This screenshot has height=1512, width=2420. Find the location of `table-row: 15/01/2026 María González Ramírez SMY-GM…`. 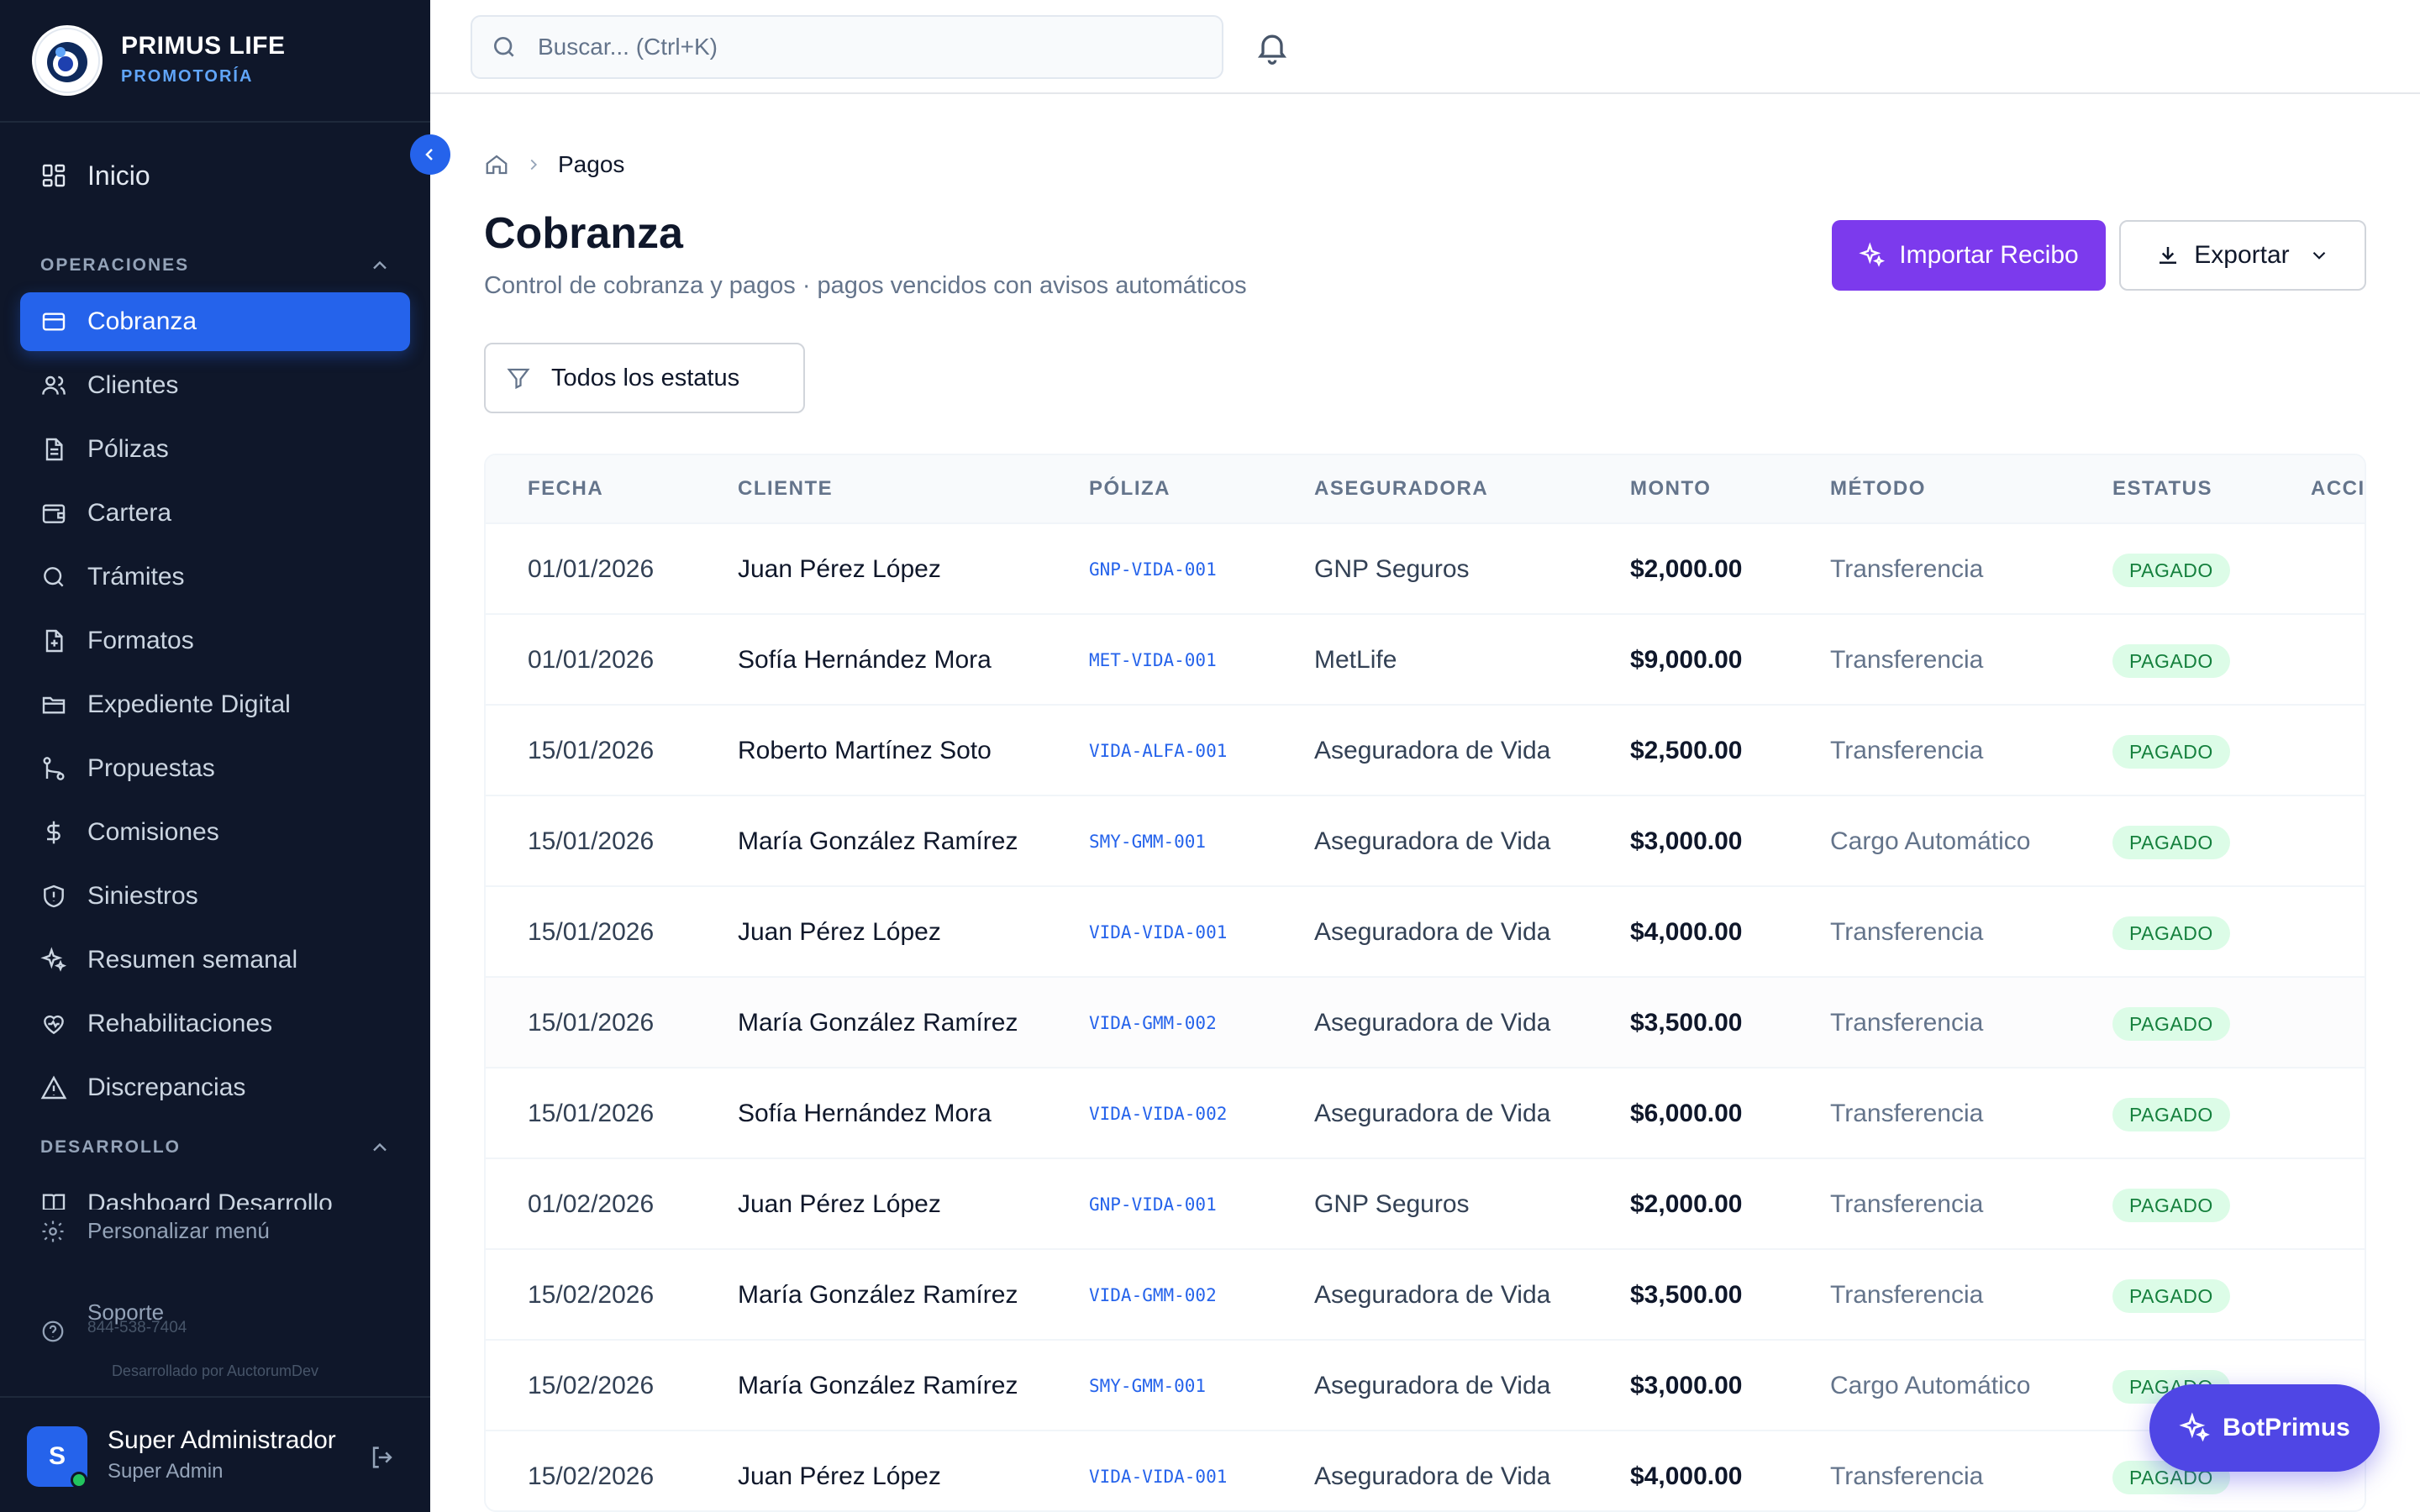

table-row: 15/01/2026 María González Ramírez SMY-GM… is located at coordinates (1425, 841).